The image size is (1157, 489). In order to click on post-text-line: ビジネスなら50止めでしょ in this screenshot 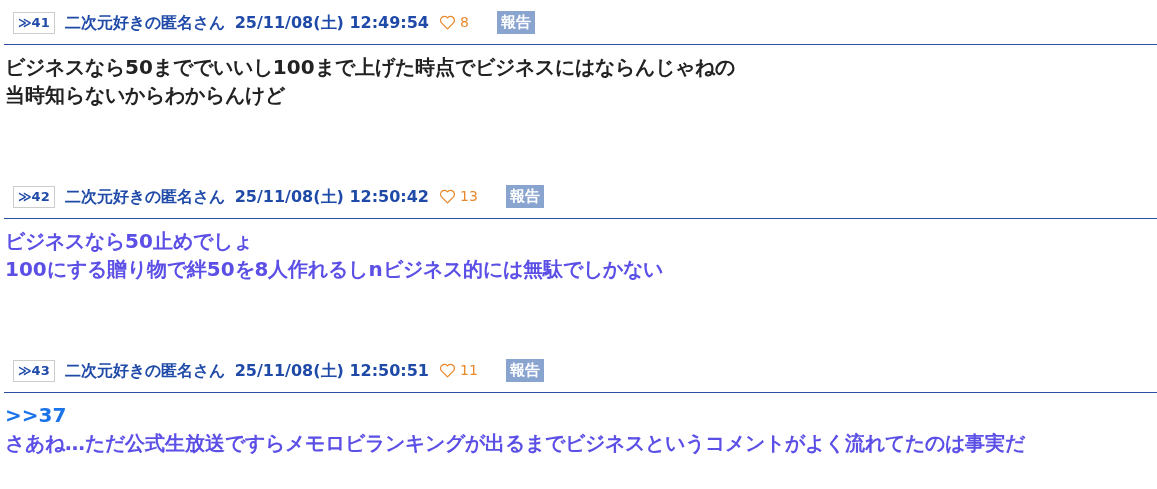, I will do `click(129, 241)`.